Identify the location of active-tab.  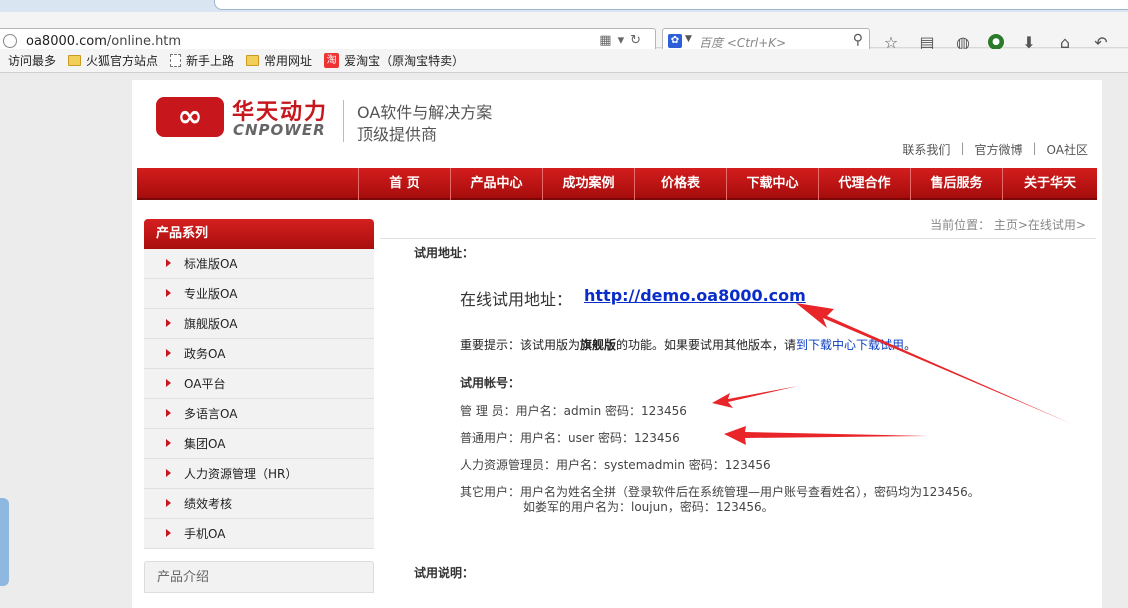
(671, 5).